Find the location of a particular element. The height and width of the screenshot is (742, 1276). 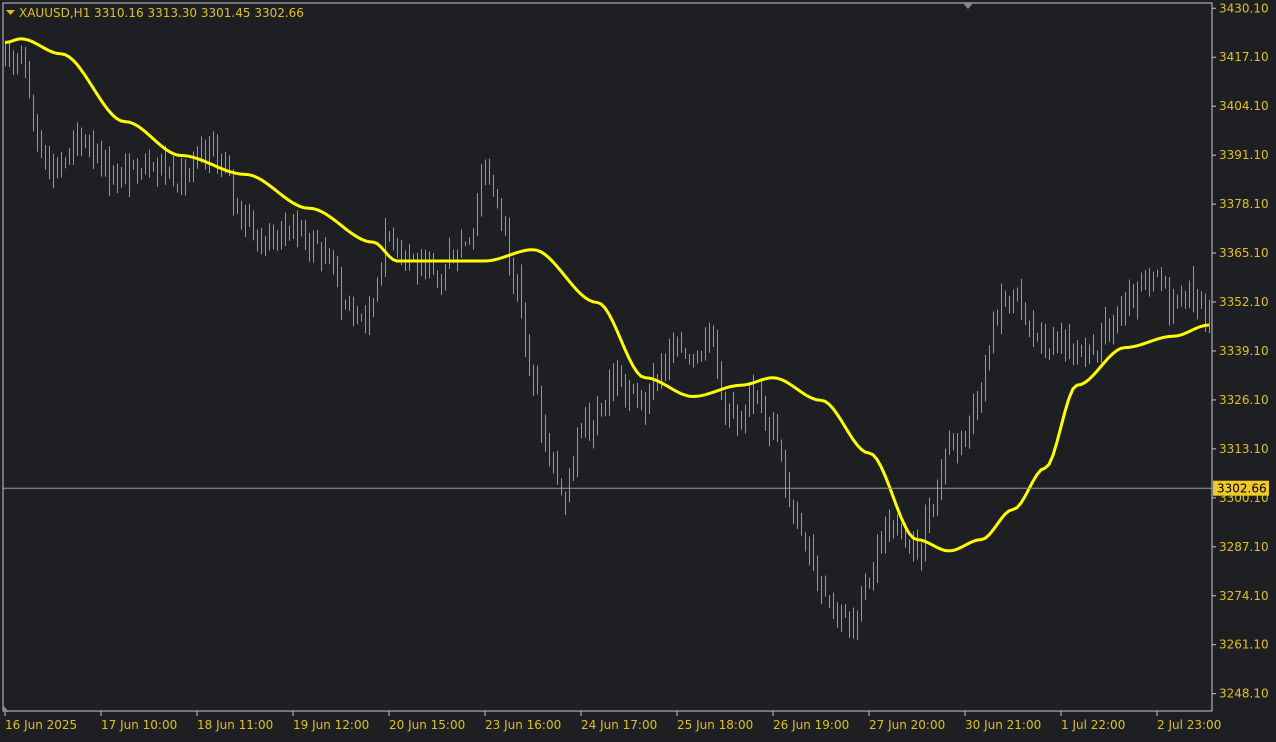

x-tick-label: 20 Jun 15:00 is located at coordinates (427, 725).